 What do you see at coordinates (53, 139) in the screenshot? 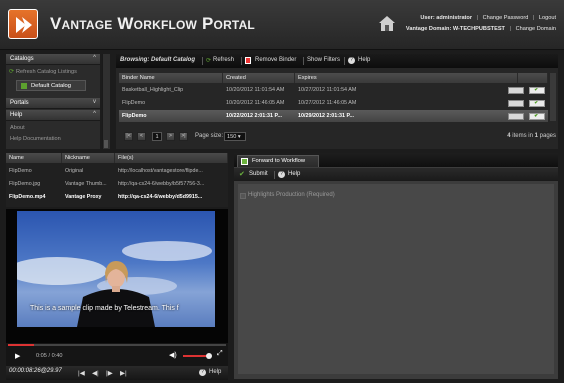
I see `help-documentation-link: Help Documentation` at bounding box center [53, 139].